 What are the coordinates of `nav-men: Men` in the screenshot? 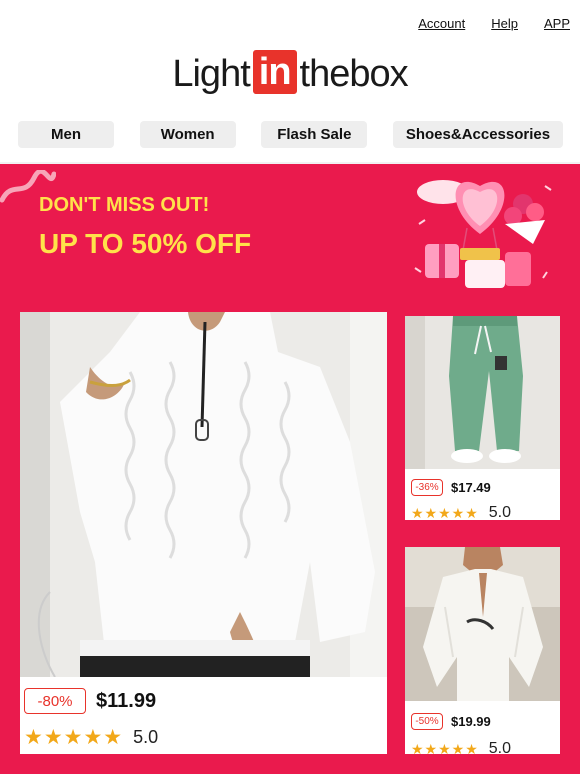 It's located at (66, 134).